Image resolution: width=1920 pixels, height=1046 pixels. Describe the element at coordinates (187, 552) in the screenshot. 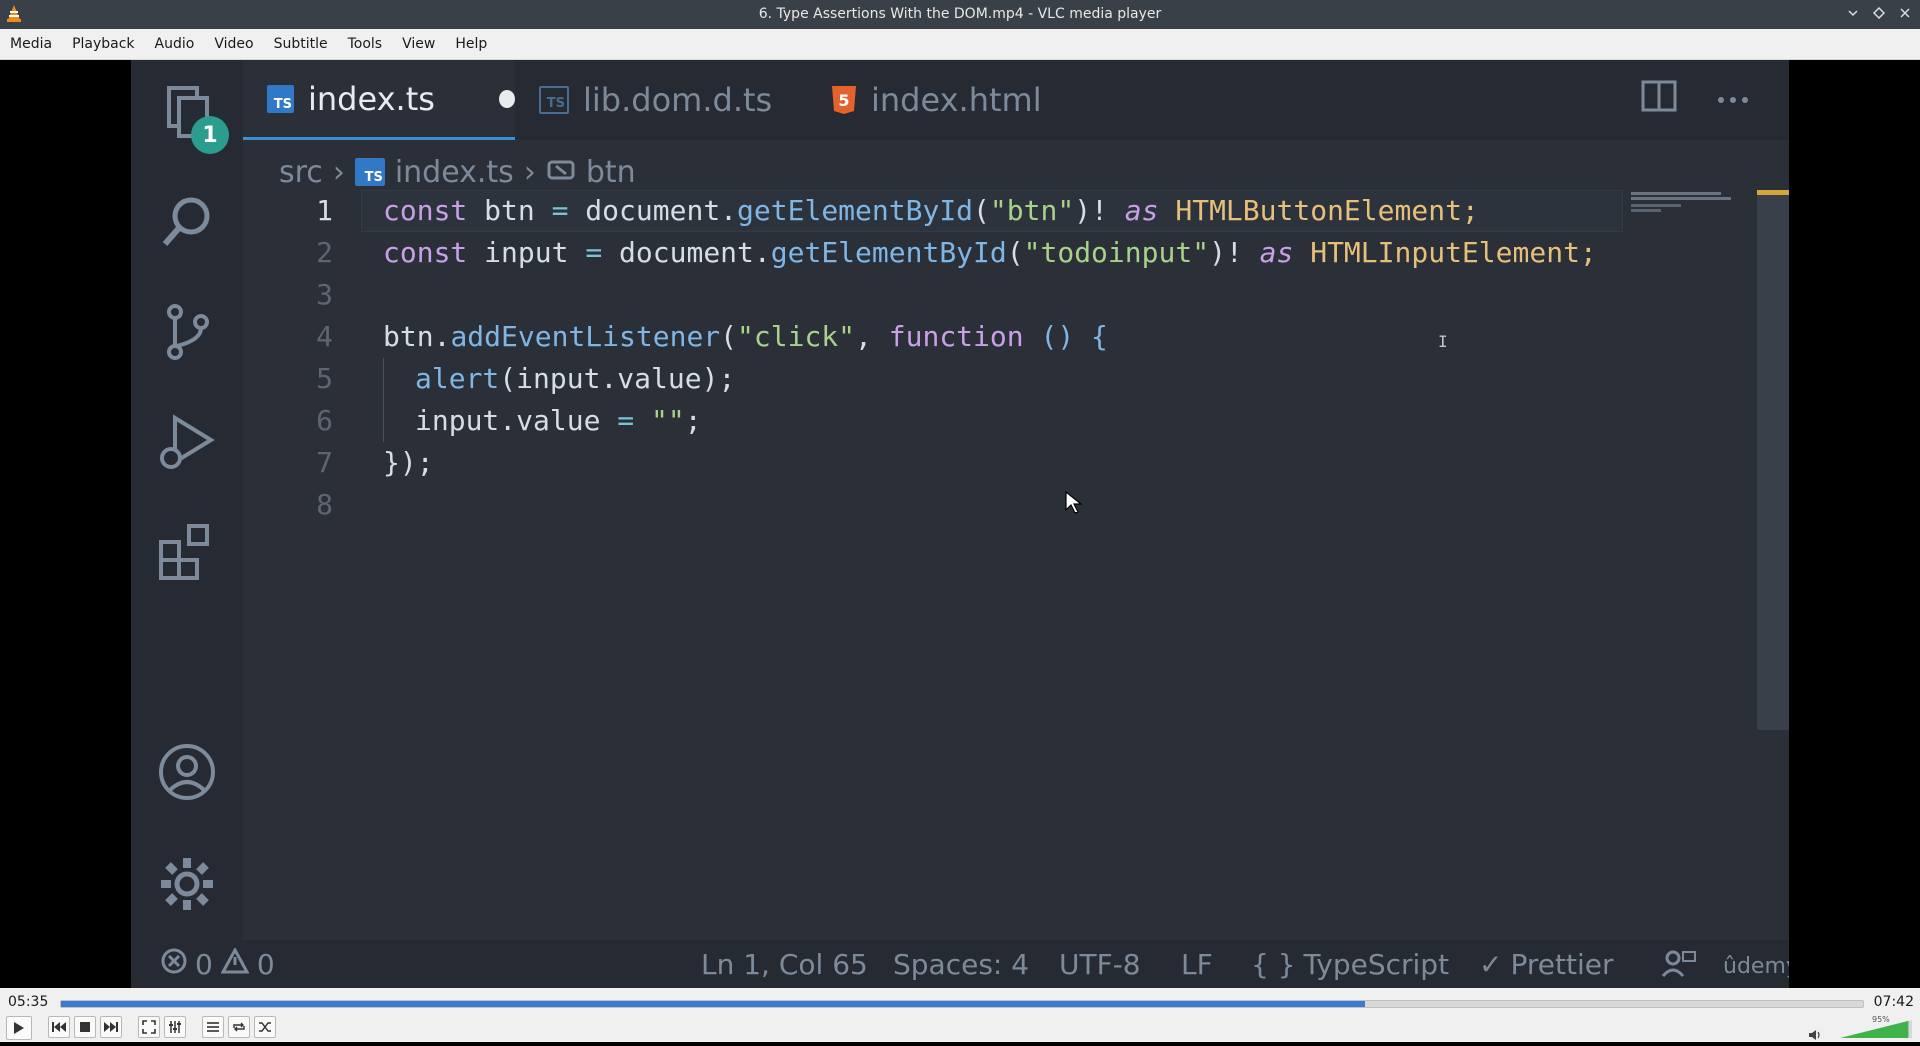

I see `extensions-icon` at that location.